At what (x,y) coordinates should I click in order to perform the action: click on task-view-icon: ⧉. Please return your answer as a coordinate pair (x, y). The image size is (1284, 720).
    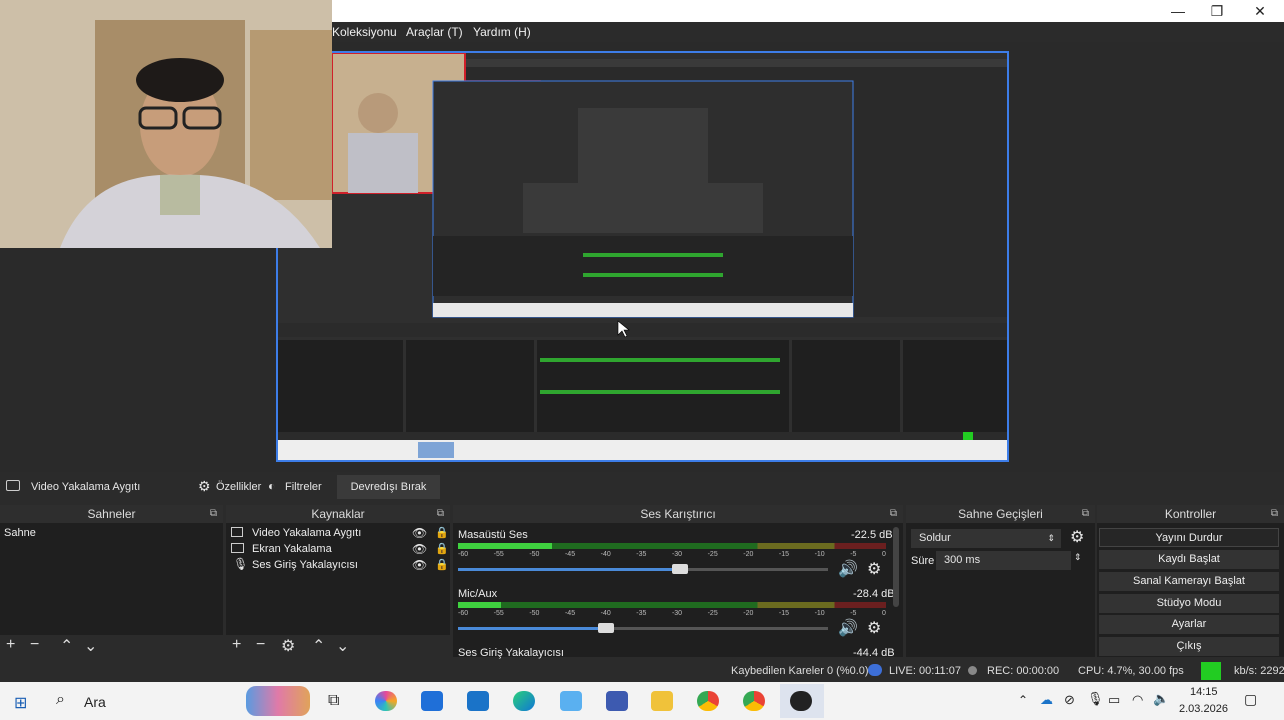
    Looking at the image, I should click on (333, 701).